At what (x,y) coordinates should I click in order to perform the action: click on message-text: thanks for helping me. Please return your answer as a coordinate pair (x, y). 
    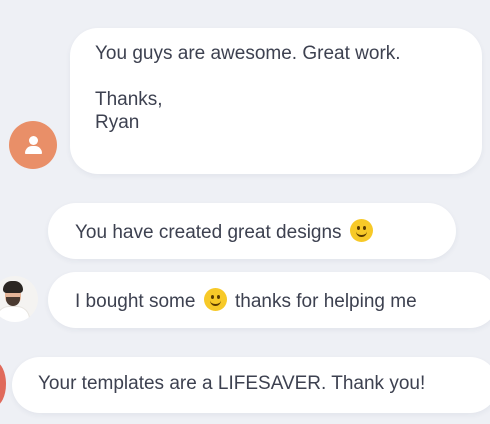
    Looking at the image, I should click on (325, 301).